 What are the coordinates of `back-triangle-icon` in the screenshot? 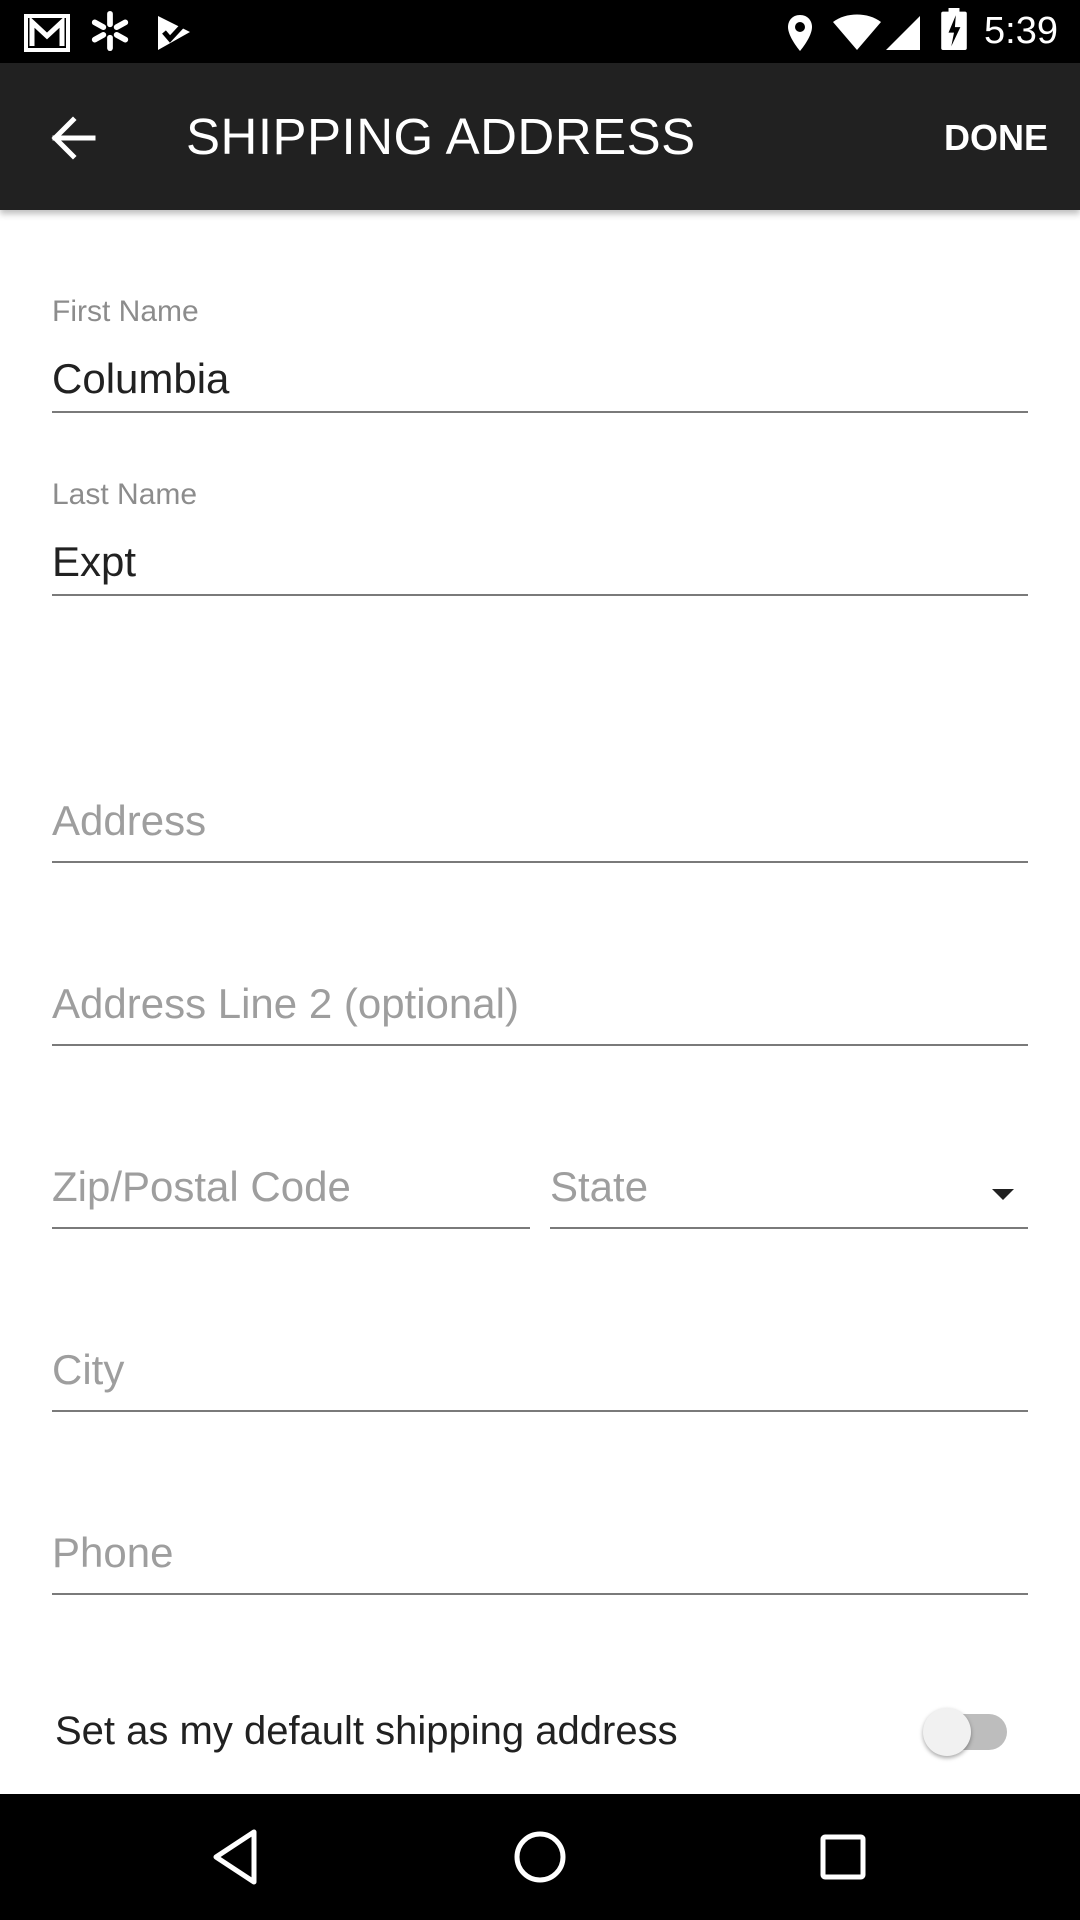 It's located at (237, 1857).